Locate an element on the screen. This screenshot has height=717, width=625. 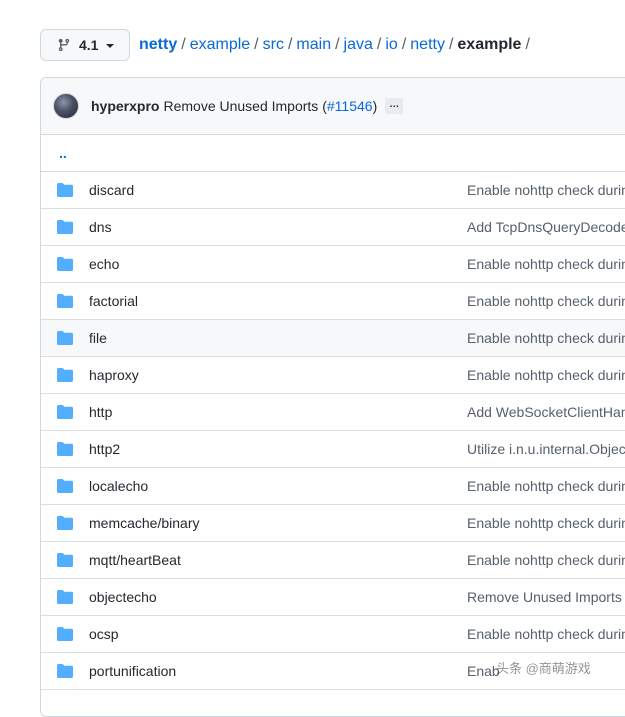
commit-pr-link: #11546 is located at coordinates (350, 106).